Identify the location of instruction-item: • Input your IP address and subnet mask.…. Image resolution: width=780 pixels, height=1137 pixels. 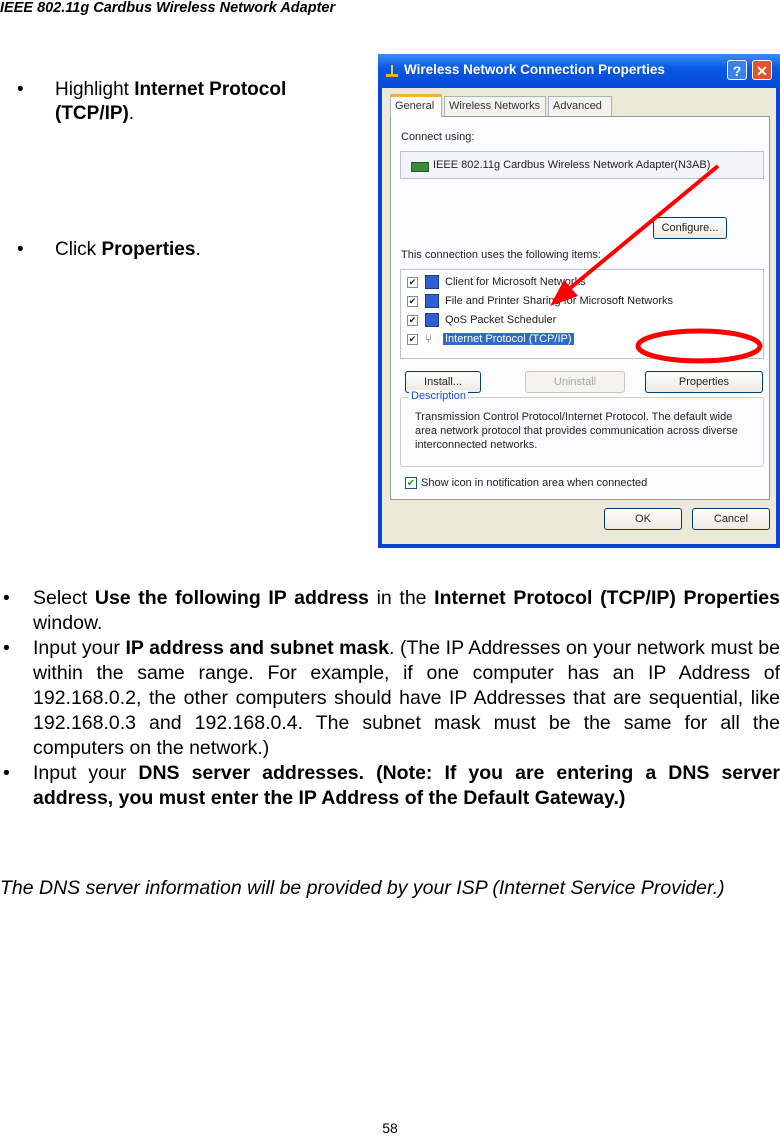
(391, 698).